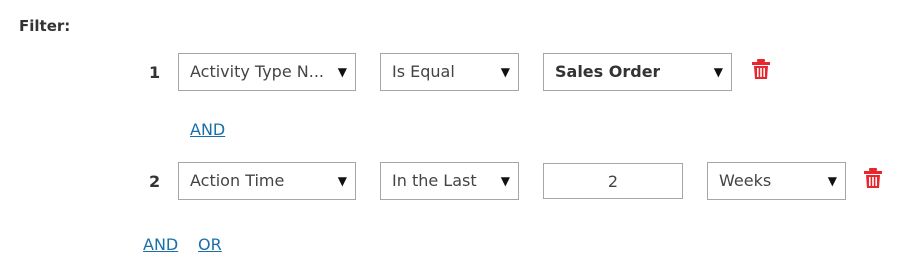  What do you see at coordinates (237, 180) in the screenshot?
I see `field-select-2-value: Action Time` at bounding box center [237, 180].